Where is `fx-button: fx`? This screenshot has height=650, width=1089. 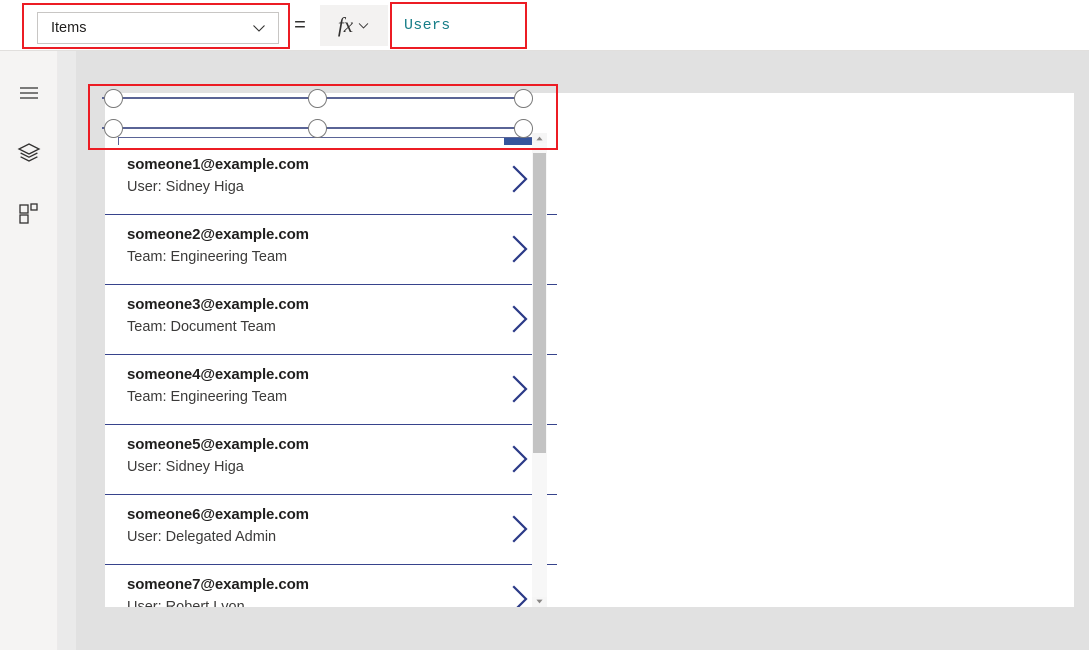
fx-button: fx is located at coordinates (354, 25).